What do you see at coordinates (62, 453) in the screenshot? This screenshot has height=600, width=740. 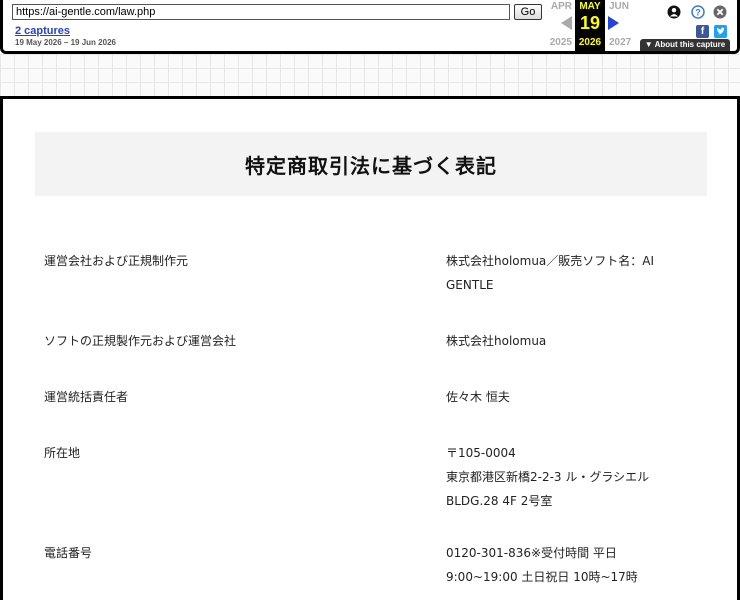 I see `row-label: 所在地` at bounding box center [62, 453].